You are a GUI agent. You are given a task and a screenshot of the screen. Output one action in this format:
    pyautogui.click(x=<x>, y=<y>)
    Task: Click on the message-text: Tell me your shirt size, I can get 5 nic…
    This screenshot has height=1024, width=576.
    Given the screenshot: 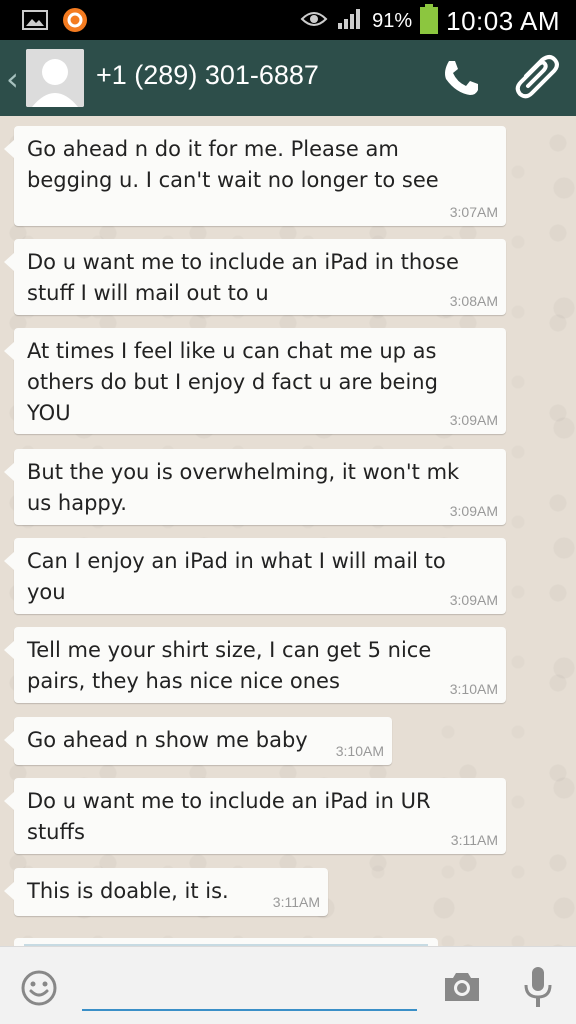 What is the action you would take?
    pyautogui.click(x=229, y=665)
    